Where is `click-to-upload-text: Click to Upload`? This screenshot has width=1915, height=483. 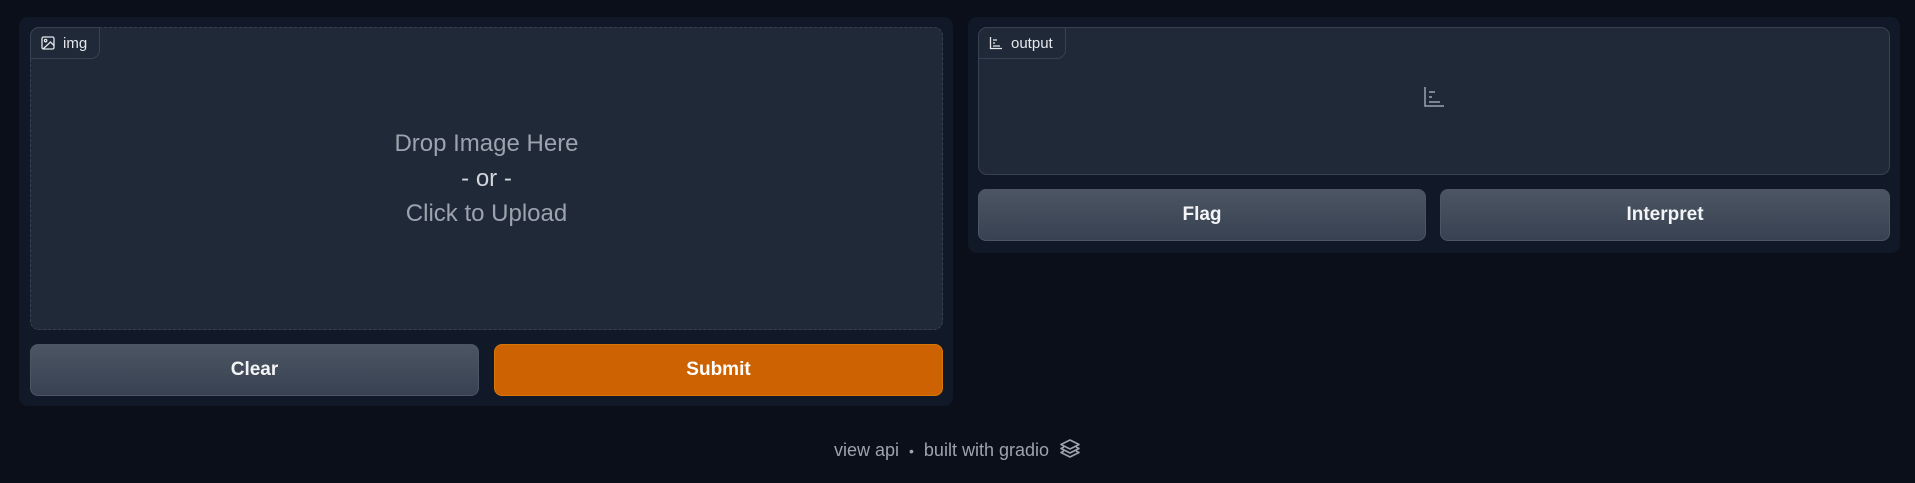
click-to-upload-text: Click to Upload is located at coordinates (486, 213).